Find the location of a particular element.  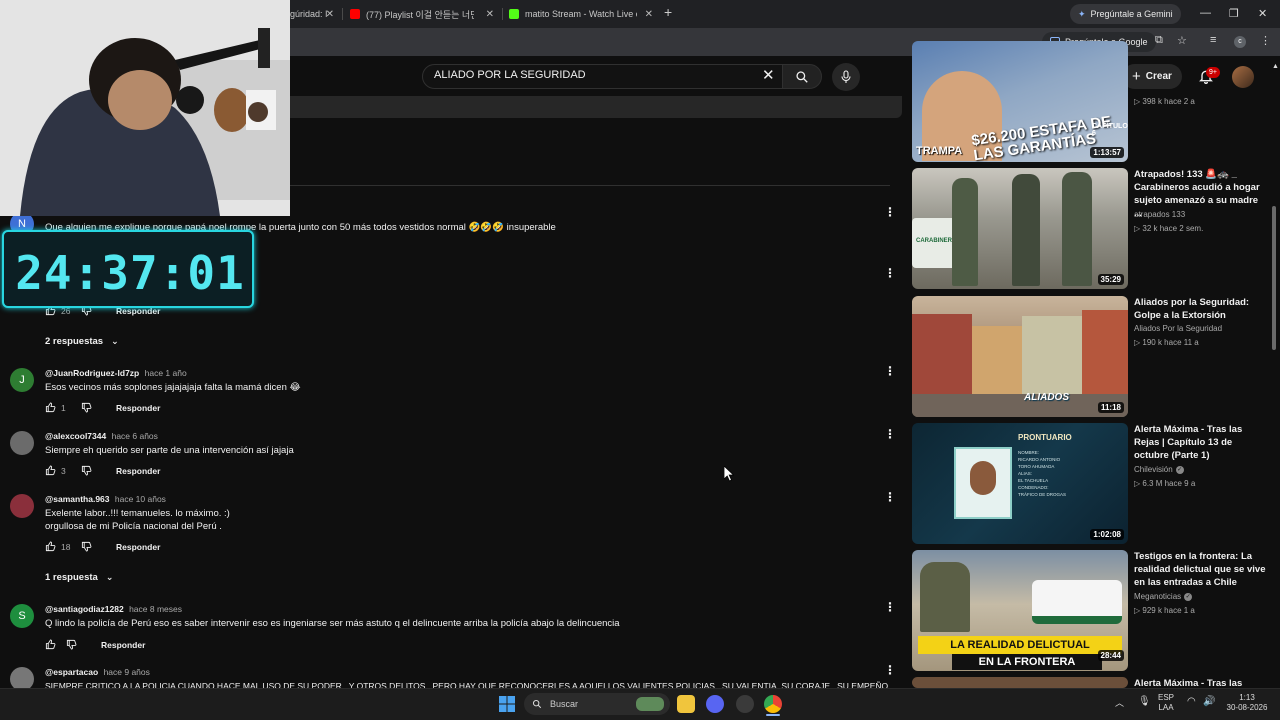

microphone-tray-icon: 🎙 is located at coordinates (1144, 702).